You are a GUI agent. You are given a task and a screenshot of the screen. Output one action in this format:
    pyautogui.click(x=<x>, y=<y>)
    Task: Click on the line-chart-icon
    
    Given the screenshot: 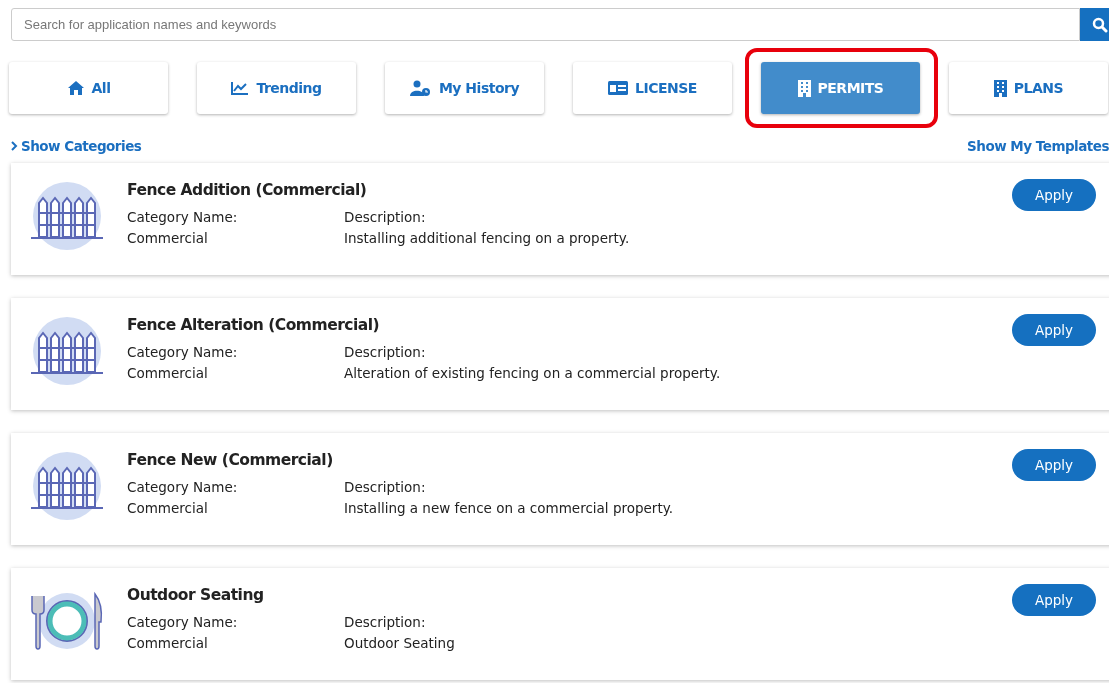 What is the action you would take?
    pyautogui.click(x=240, y=88)
    